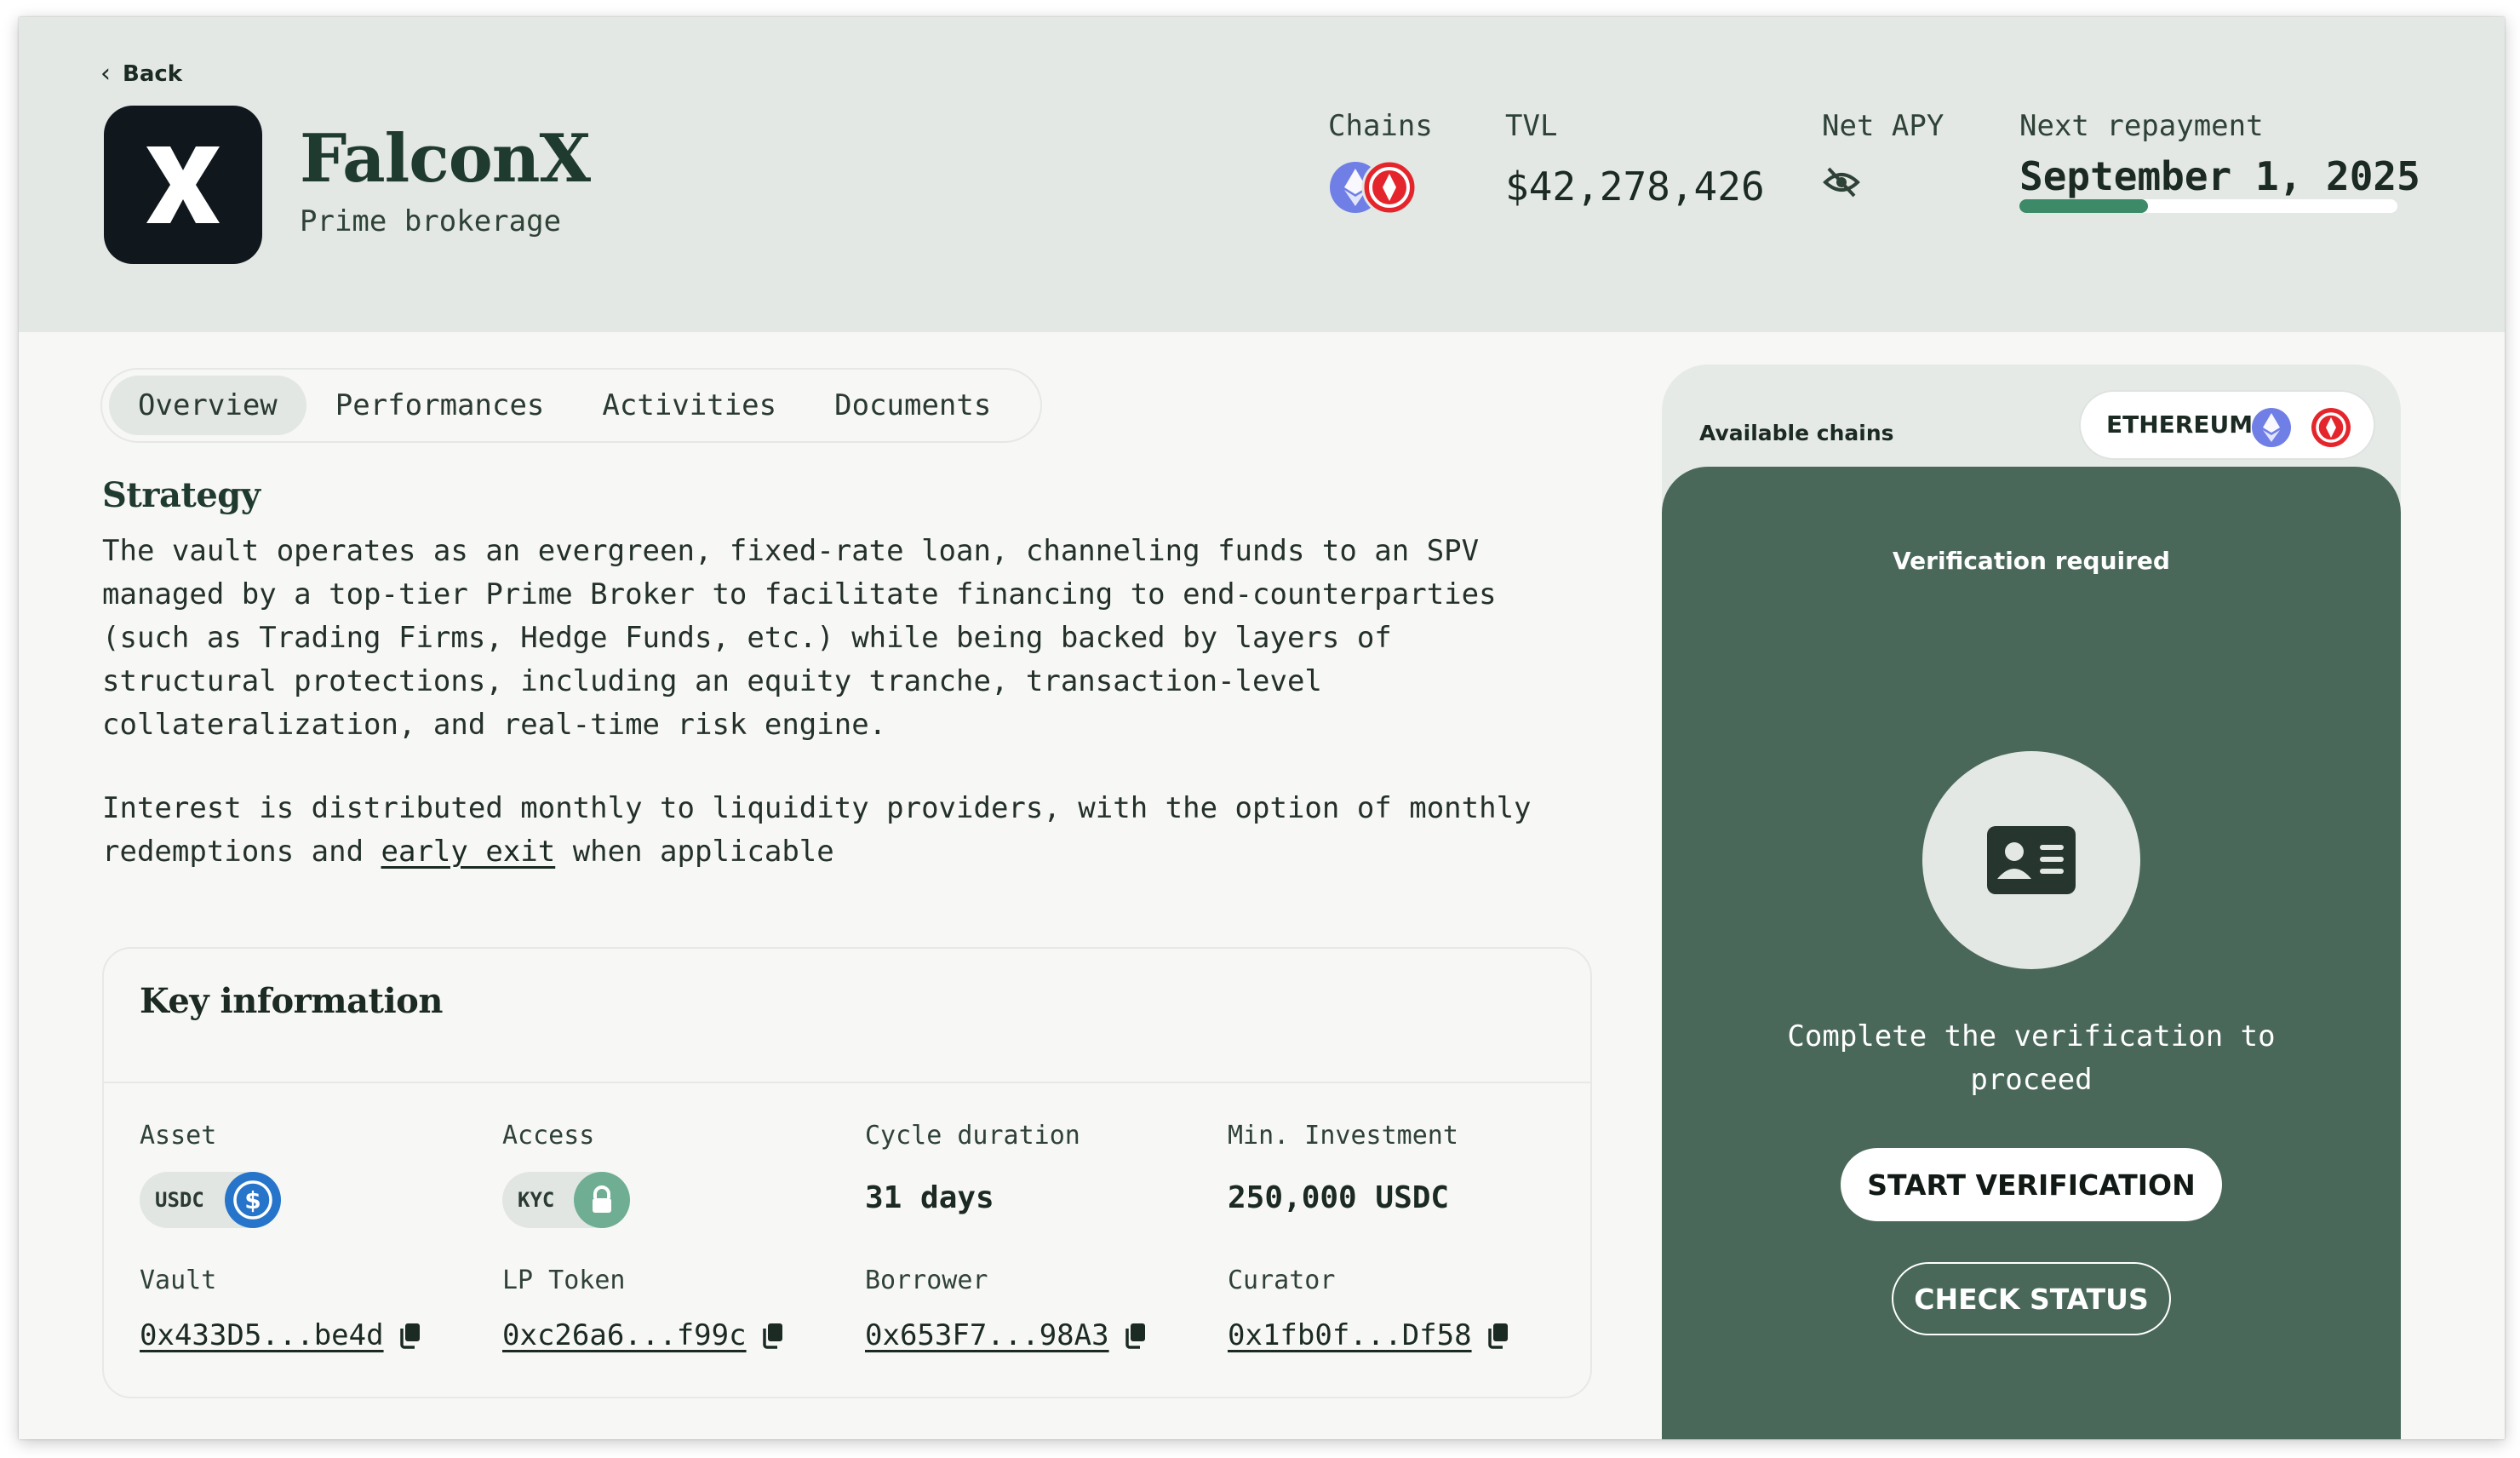 This screenshot has height=1458, width=2520. Describe the element at coordinates (105, 74) in the screenshot. I see `chevron-left-icon: ‹` at that location.